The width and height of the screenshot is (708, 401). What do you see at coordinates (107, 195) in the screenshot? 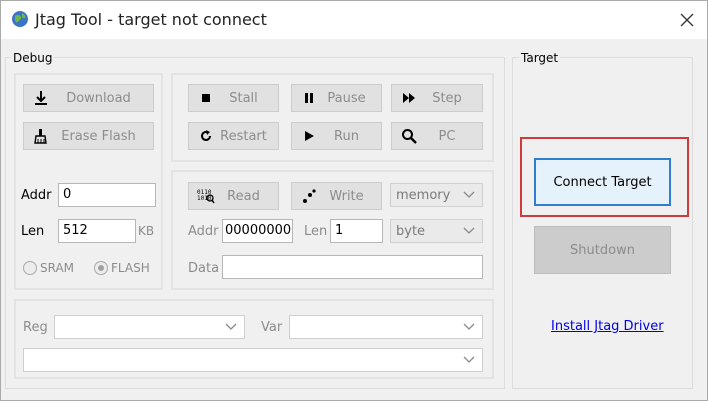
I see `addr-input: 0` at bounding box center [107, 195].